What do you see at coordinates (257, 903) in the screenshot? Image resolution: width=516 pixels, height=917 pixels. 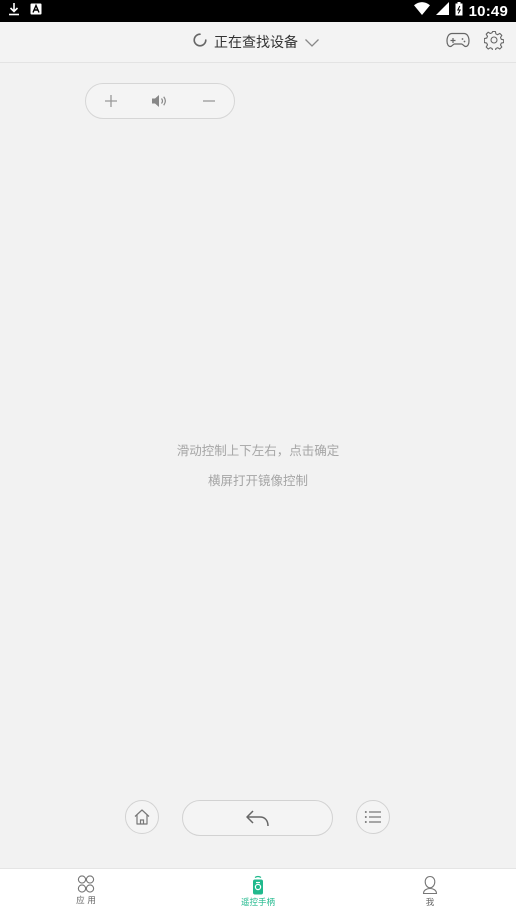 I see `nav-label-remote: 遥控手柄` at bounding box center [257, 903].